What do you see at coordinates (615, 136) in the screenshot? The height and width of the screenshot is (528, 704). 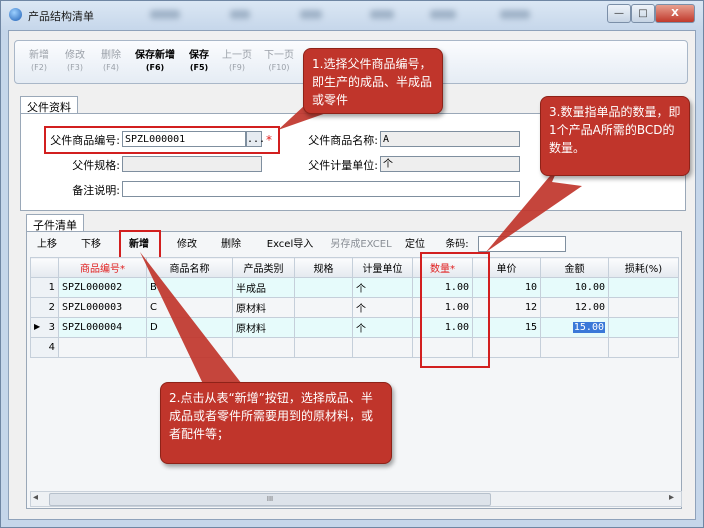 I see `callout-3: 3.数量指单品的数量，即1个产品A所需的BCD的数量。` at bounding box center [615, 136].